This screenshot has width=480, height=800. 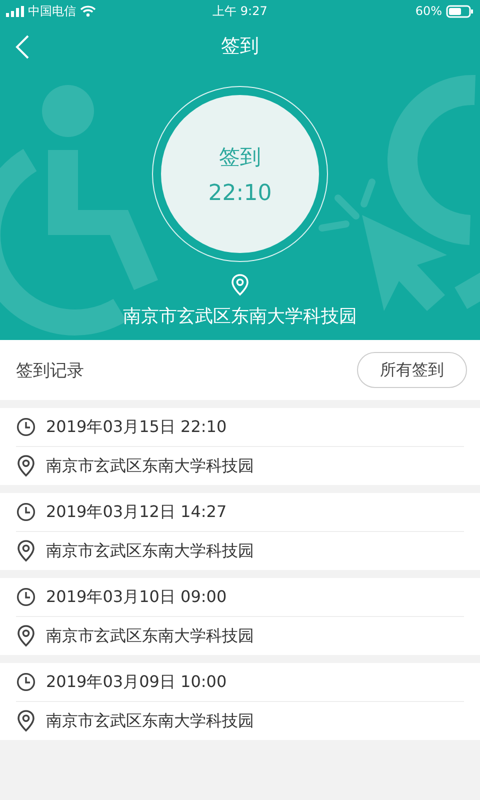 I want to click on battery-icon, so click(x=460, y=11).